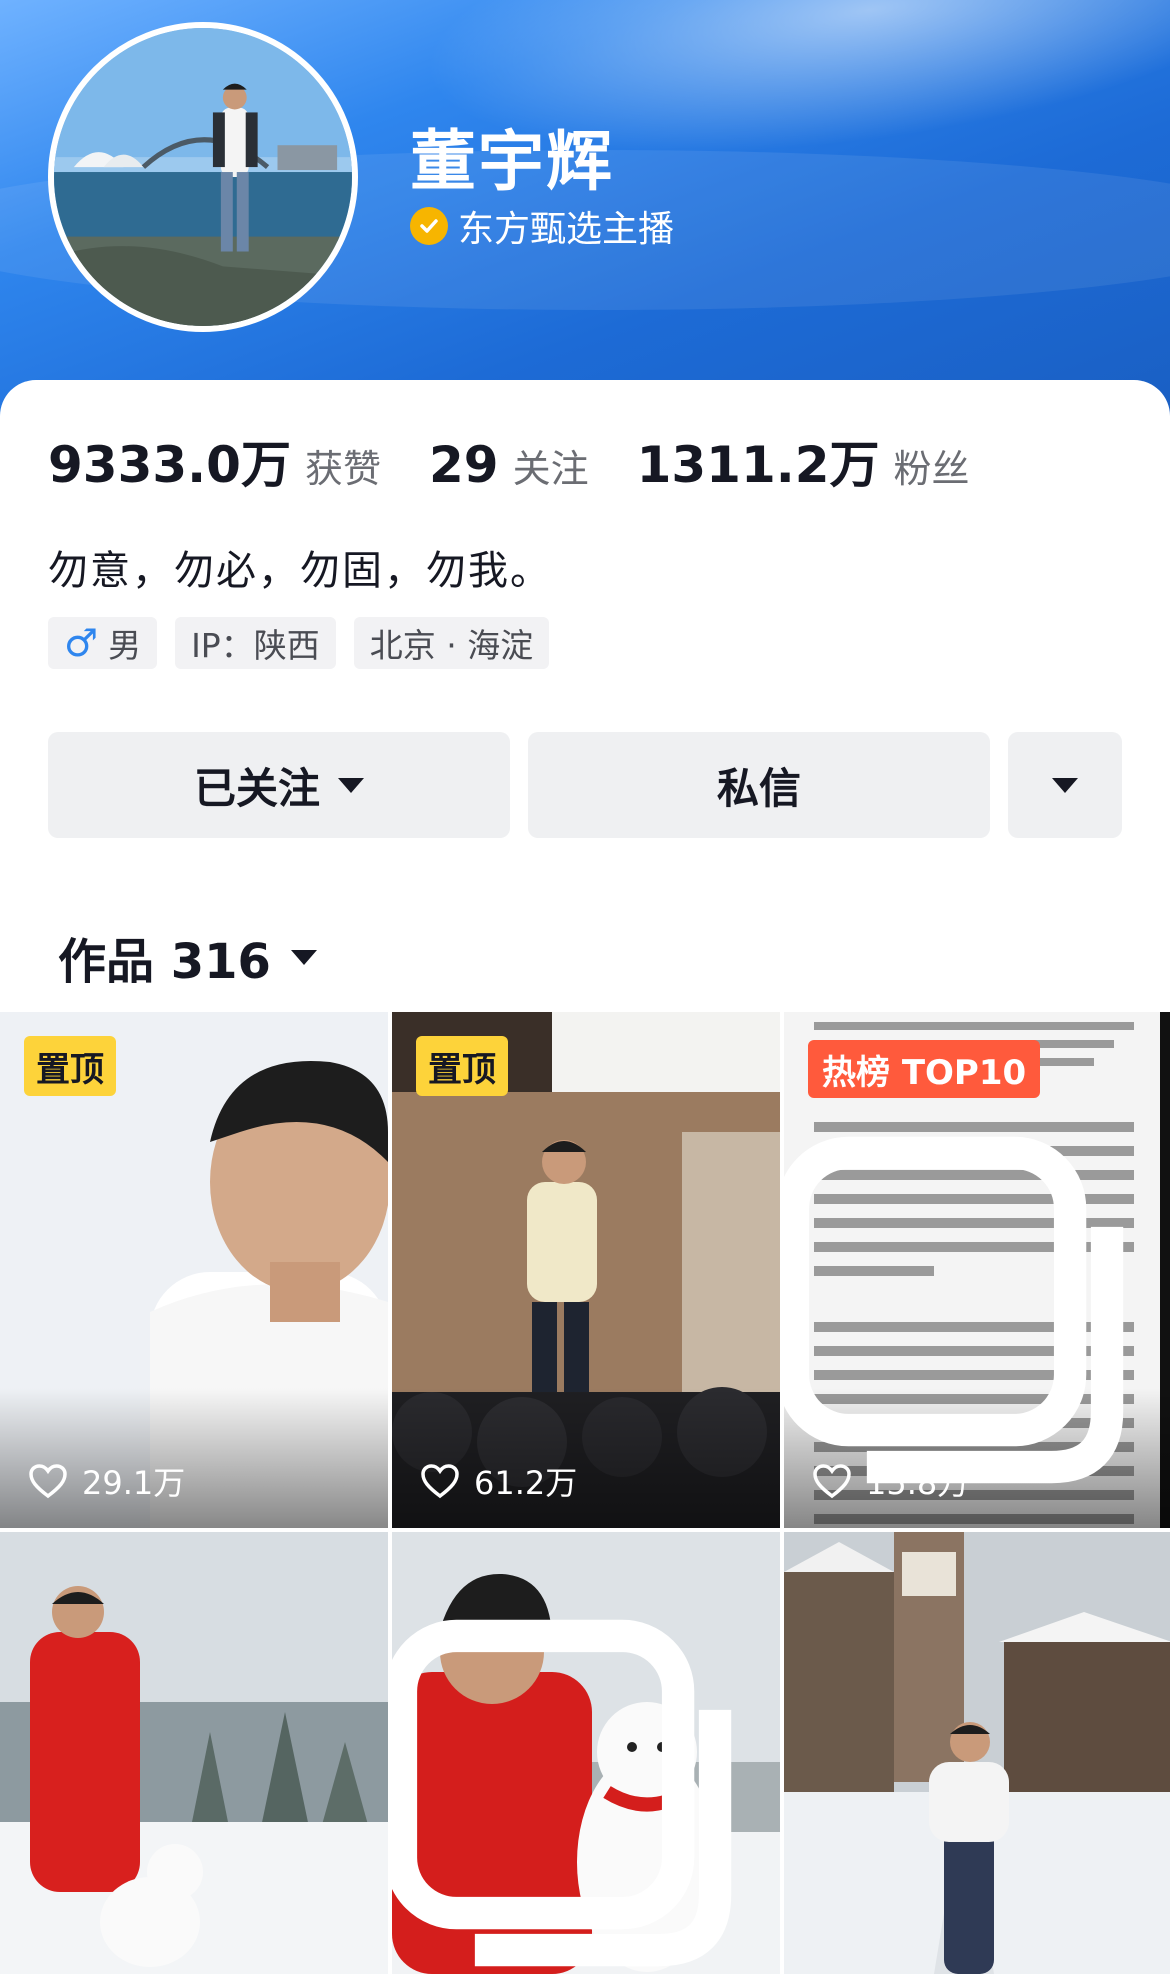 This screenshot has height=1974, width=1170. Describe the element at coordinates (758, 788) in the screenshot. I see `message-label: 私信` at that location.